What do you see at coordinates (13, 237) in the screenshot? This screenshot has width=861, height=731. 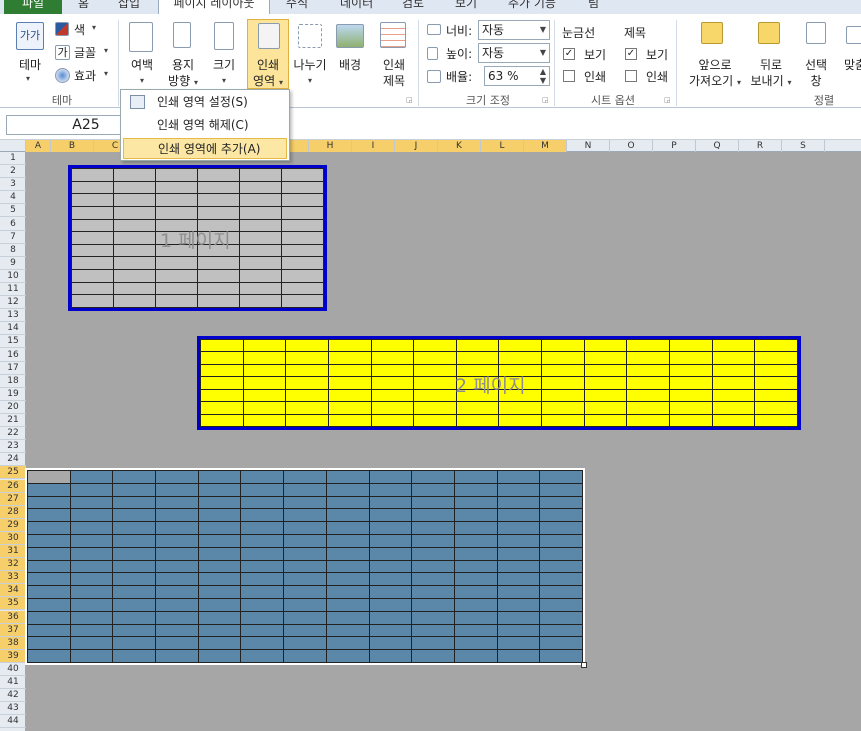 I see `row-header-7: 7` at bounding box center [13, 237].